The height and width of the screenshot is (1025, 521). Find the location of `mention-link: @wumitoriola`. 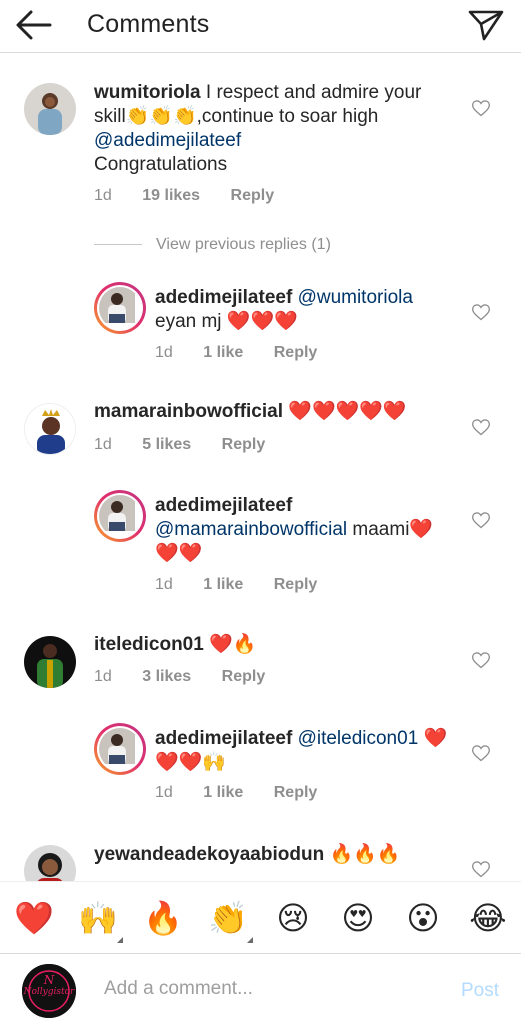

mention-link: @wumitoriola is located at coordinates (355, 297).